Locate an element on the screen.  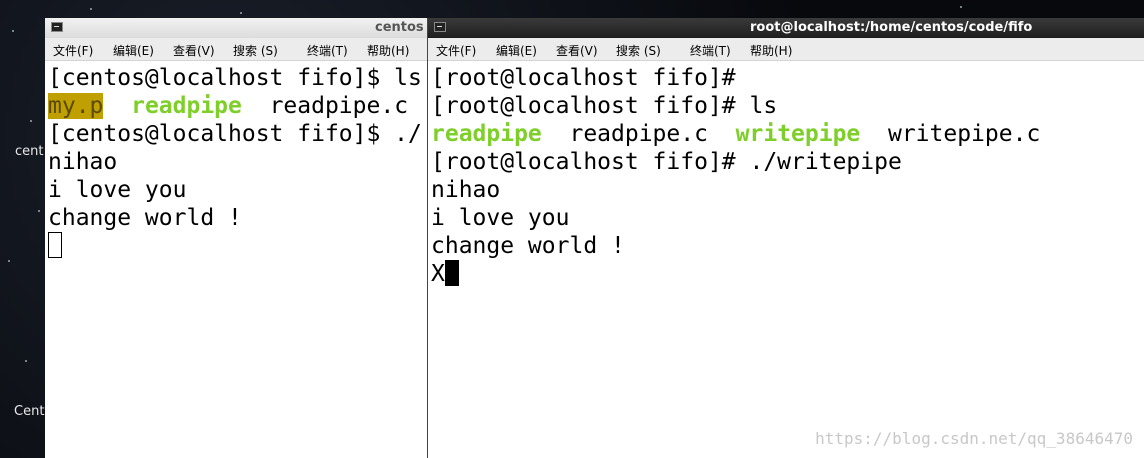
terminal-input-line: X is located at coordinates (787, 274).